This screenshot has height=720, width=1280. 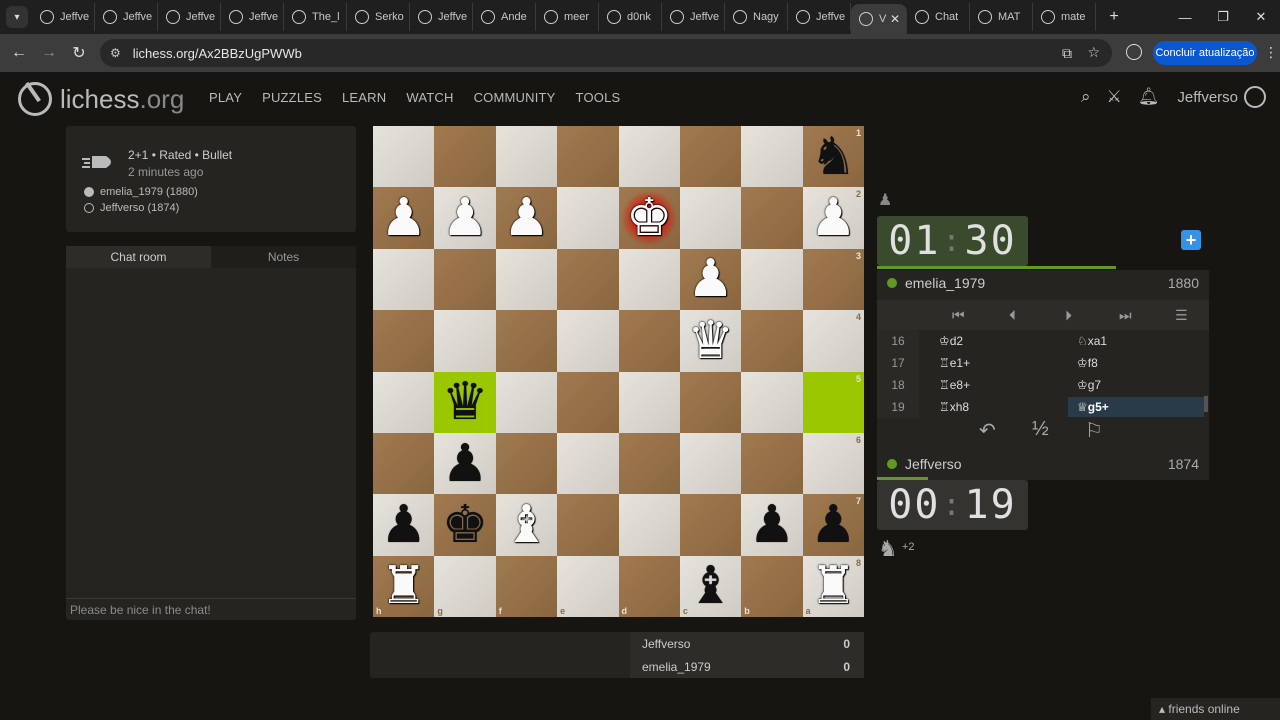 I want to click on square-f3, so click(x=526, y=279).